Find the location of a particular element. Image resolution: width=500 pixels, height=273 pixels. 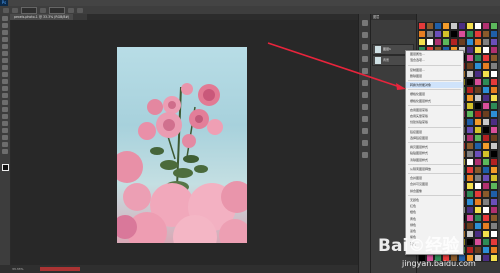

context-menu-item: 清除图层样式 is located at coordinates (434, 160).